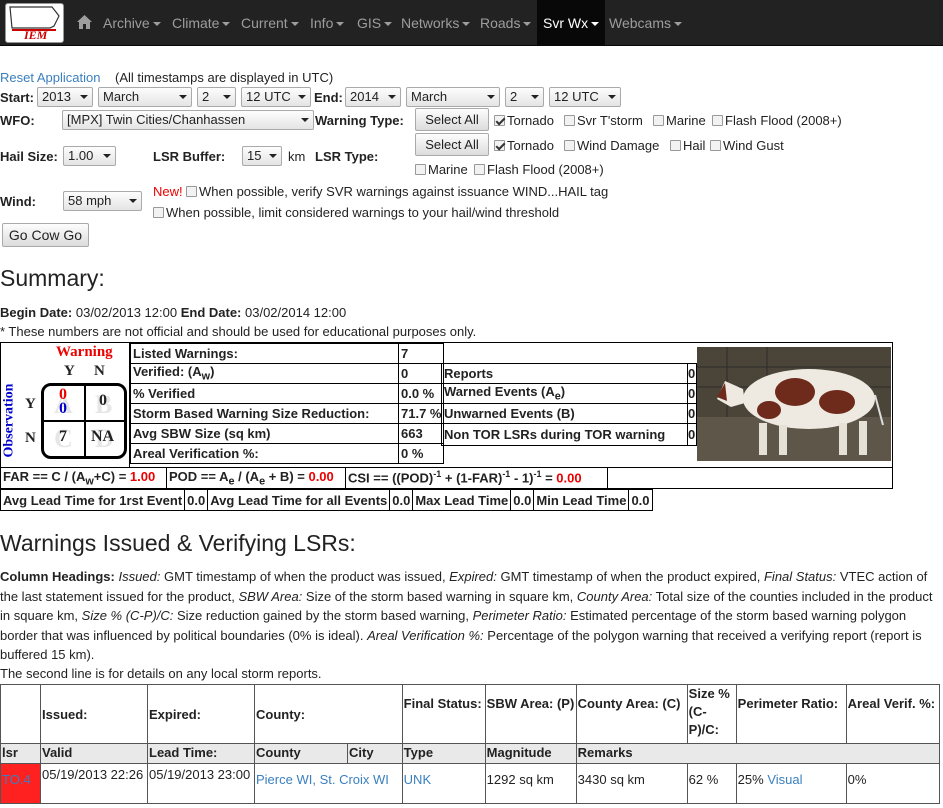  What do you see at coordinates (299, 500) in the screenshot?
I see `lead-label: Avg Lead Time for all Events` at bounding box center [299, 500].